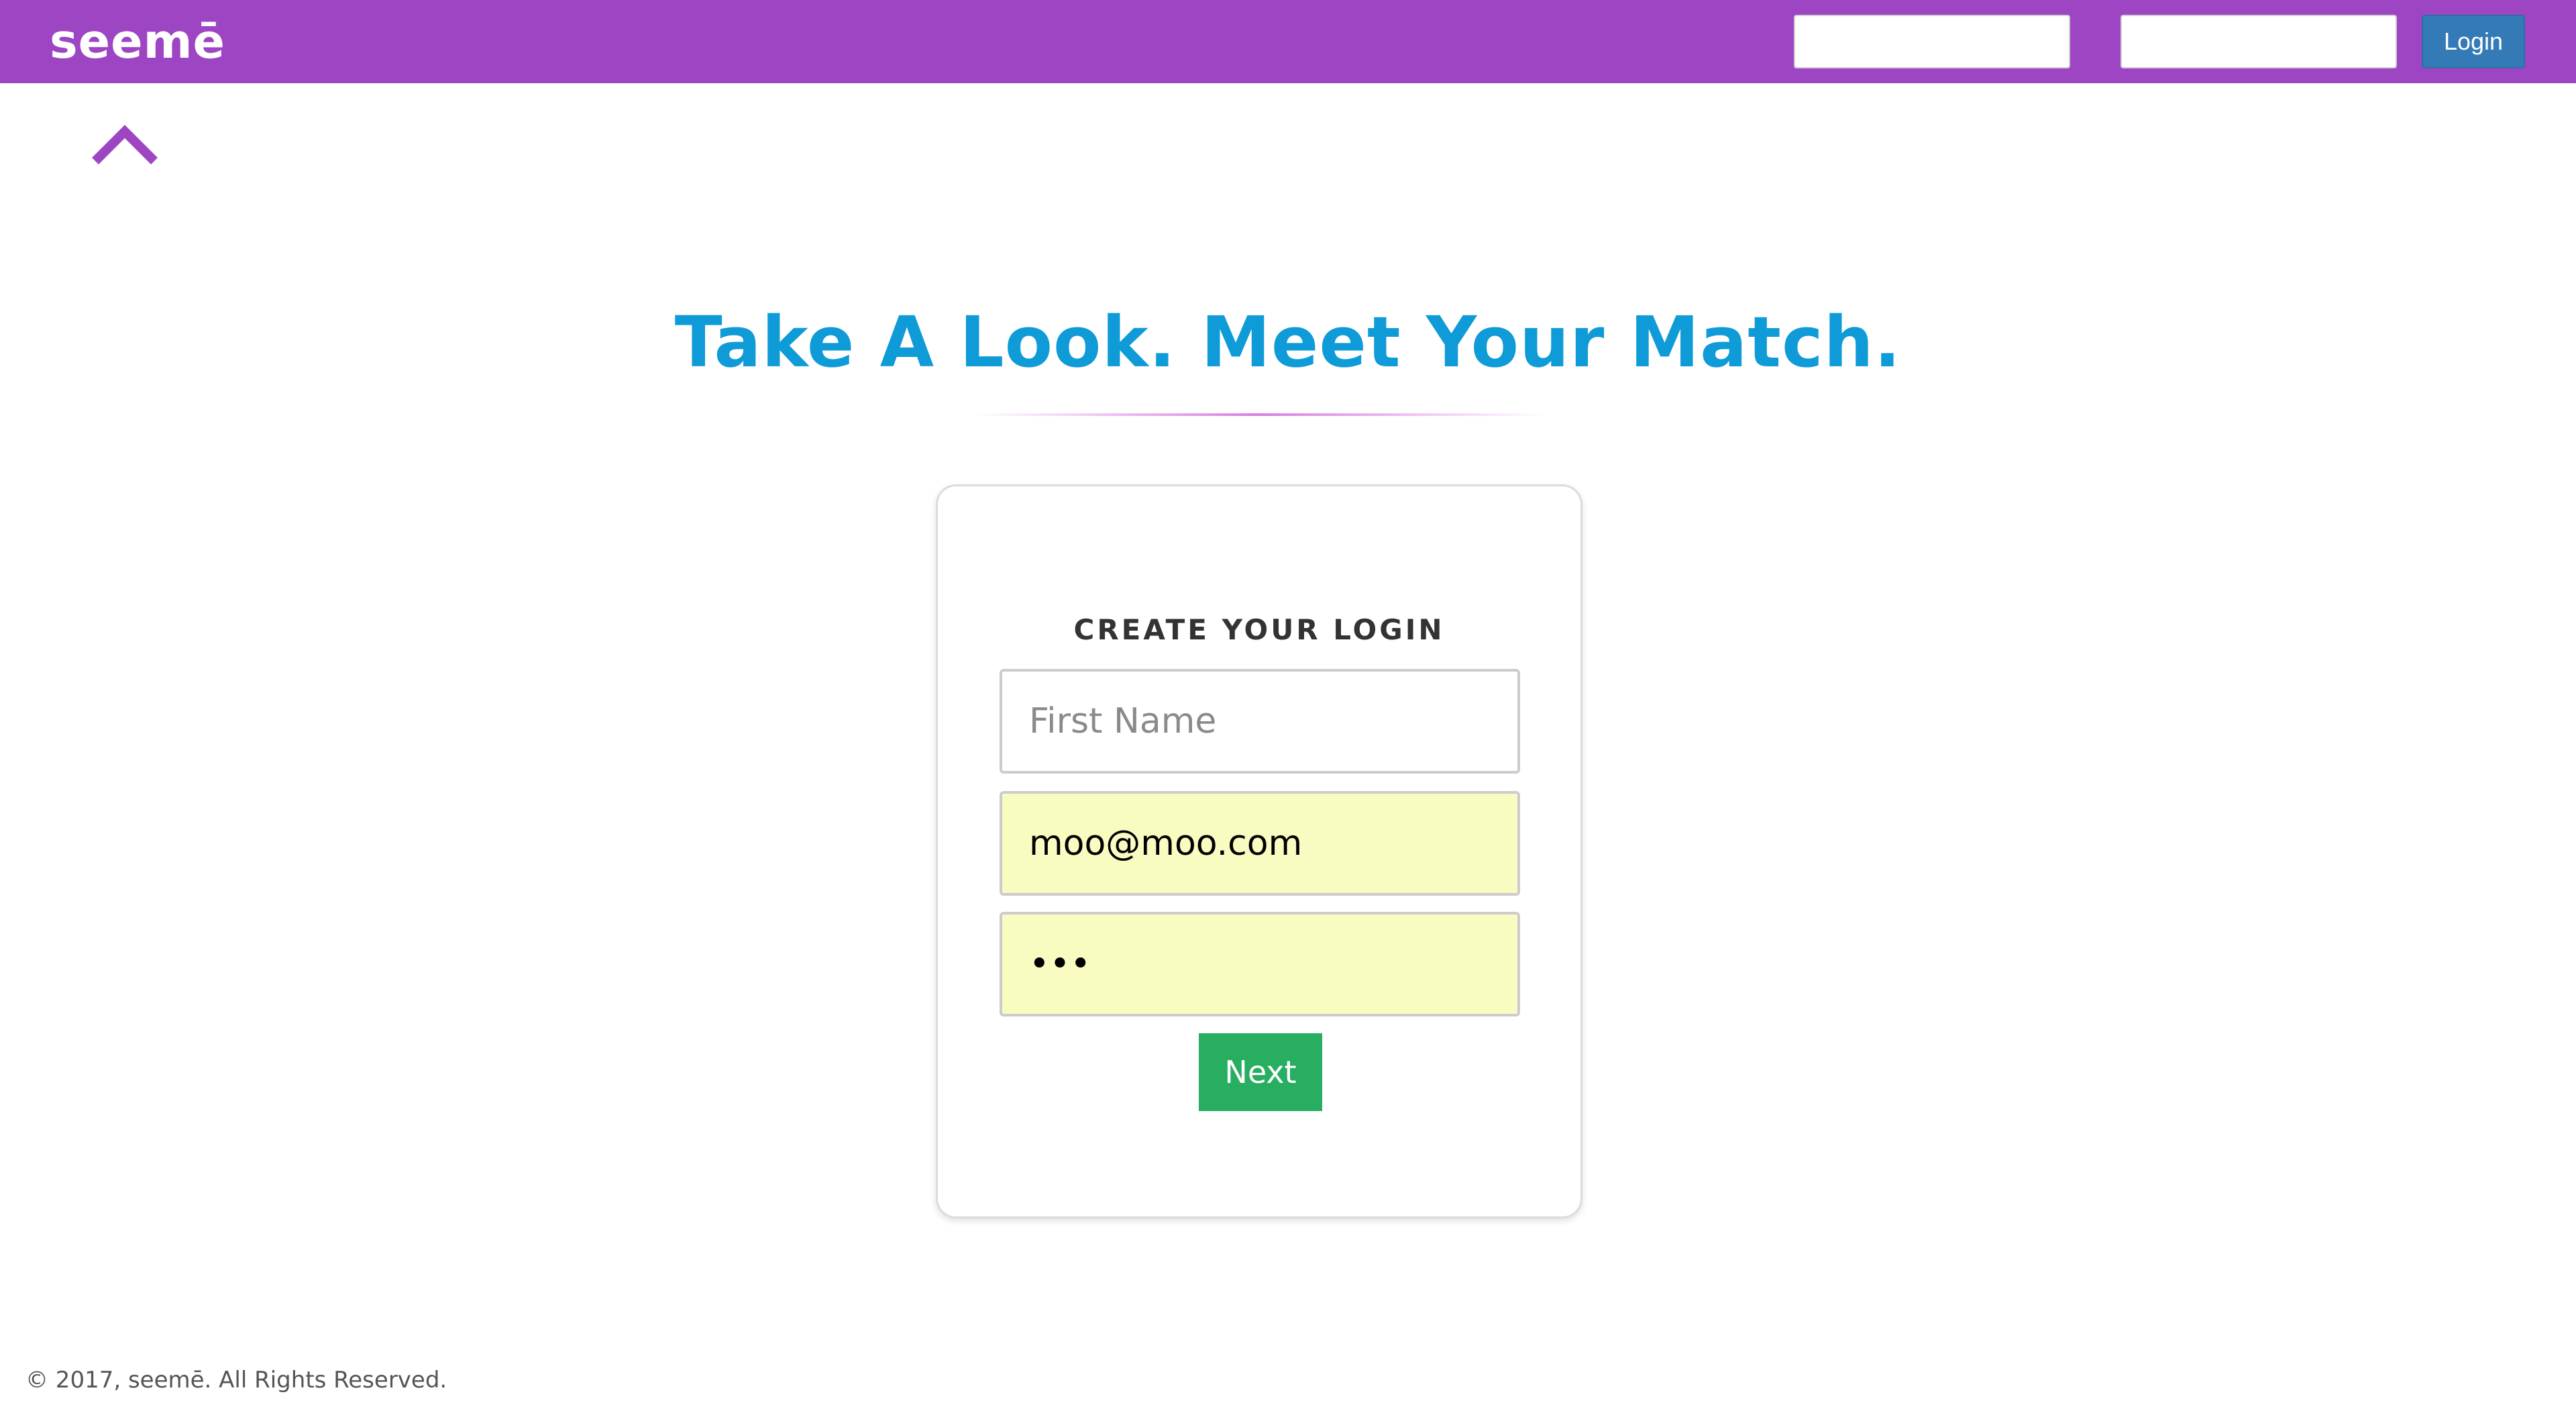 The image size is (2576, 1413). I want to click on signup-card: CREATE YOUR LOGIN Next, so click(1259, 851).